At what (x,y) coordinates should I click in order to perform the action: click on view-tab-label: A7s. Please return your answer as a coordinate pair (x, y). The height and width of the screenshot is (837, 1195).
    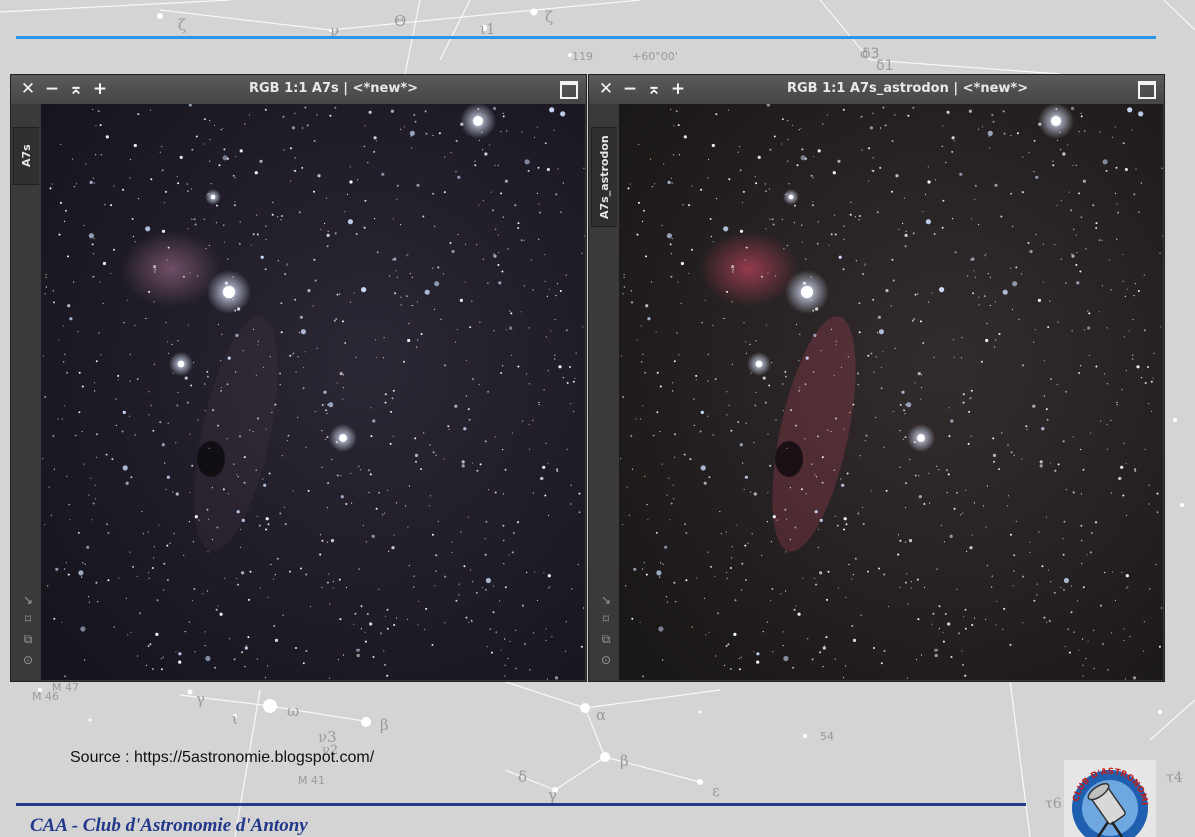
    Looking at the image, I should click on (26, 156).